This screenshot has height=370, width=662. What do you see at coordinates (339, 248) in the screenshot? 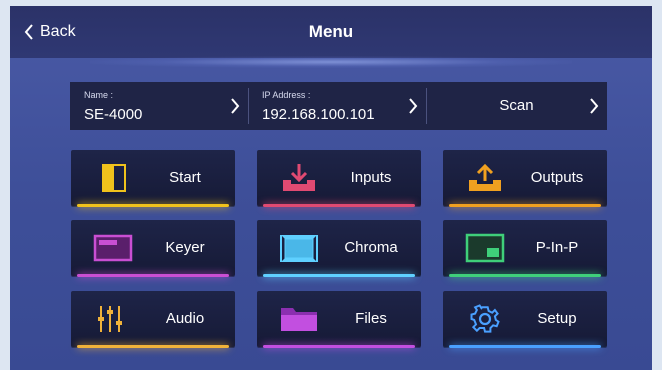
I see `chroma-button: Chroma` at bounding box center [339, 248].